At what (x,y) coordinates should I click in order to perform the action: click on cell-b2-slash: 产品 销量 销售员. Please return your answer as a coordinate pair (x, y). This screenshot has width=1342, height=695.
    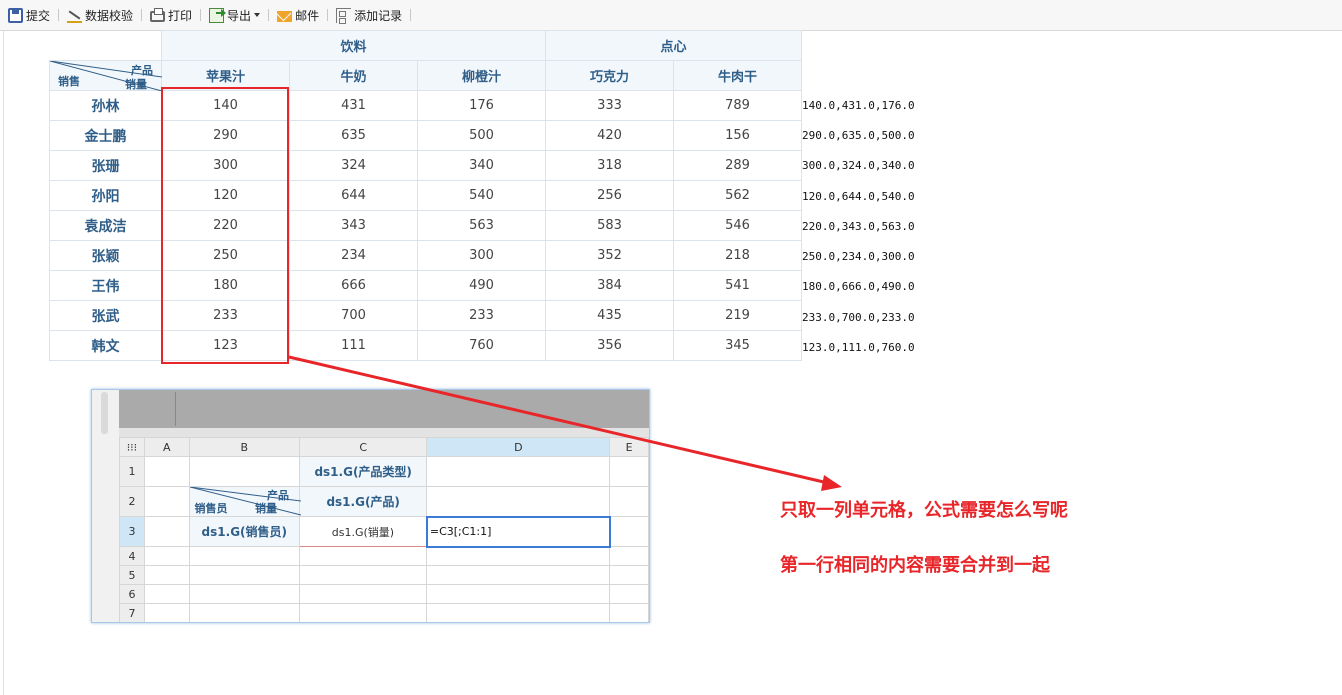
    Looking at the image, I should click on (244, 501).